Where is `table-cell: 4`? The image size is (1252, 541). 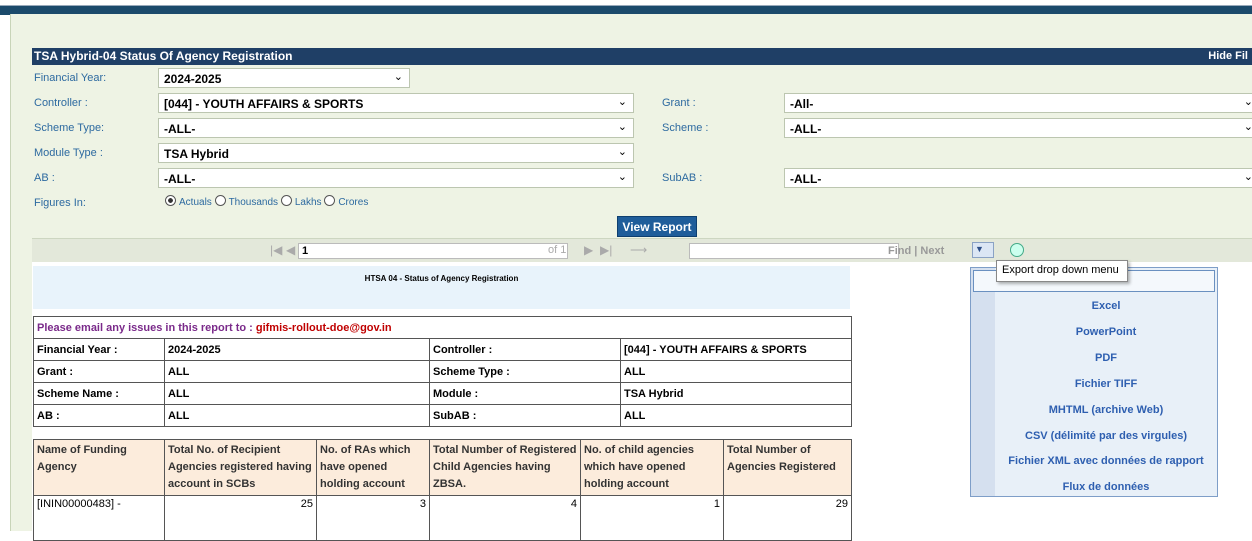 table-cell: 4 is located at coordinates (505, 518).